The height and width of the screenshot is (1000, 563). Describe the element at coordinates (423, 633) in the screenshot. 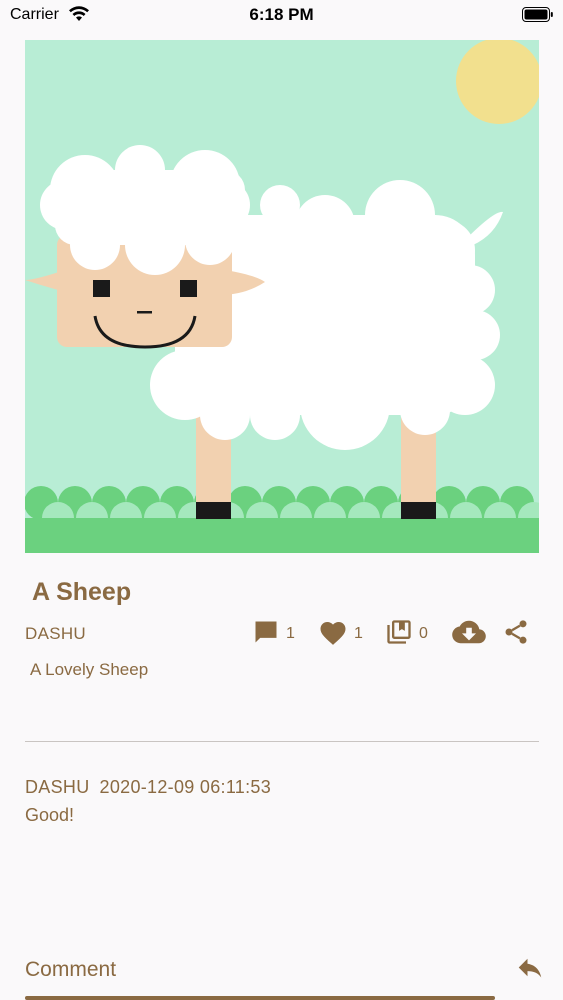

I see `collection-count: 0` at that location.